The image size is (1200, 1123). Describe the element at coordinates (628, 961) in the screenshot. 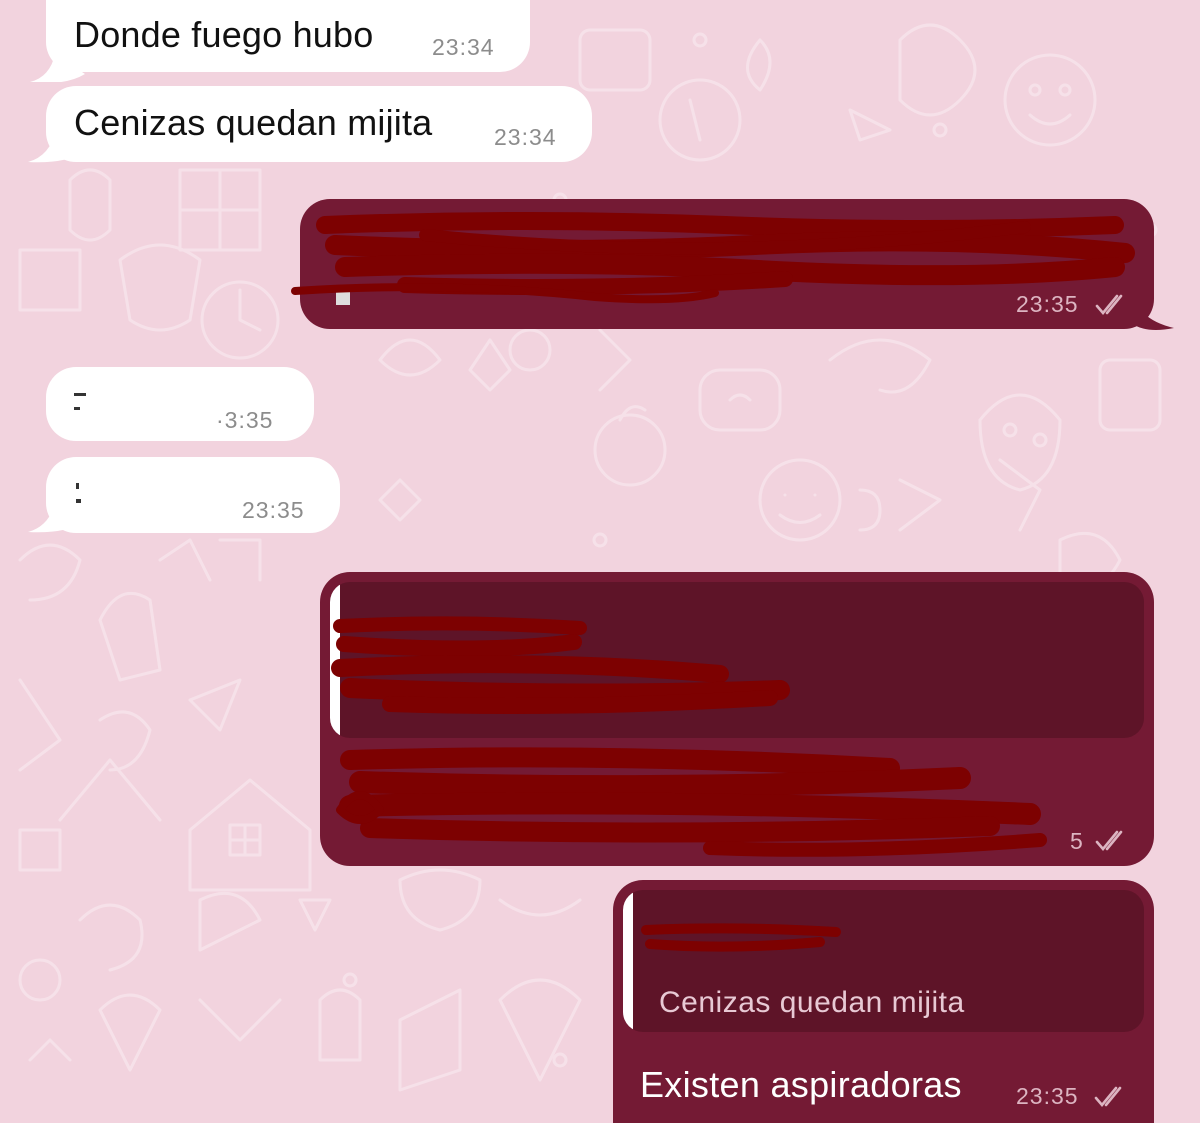

I see `reply-quote-bar` at that location.